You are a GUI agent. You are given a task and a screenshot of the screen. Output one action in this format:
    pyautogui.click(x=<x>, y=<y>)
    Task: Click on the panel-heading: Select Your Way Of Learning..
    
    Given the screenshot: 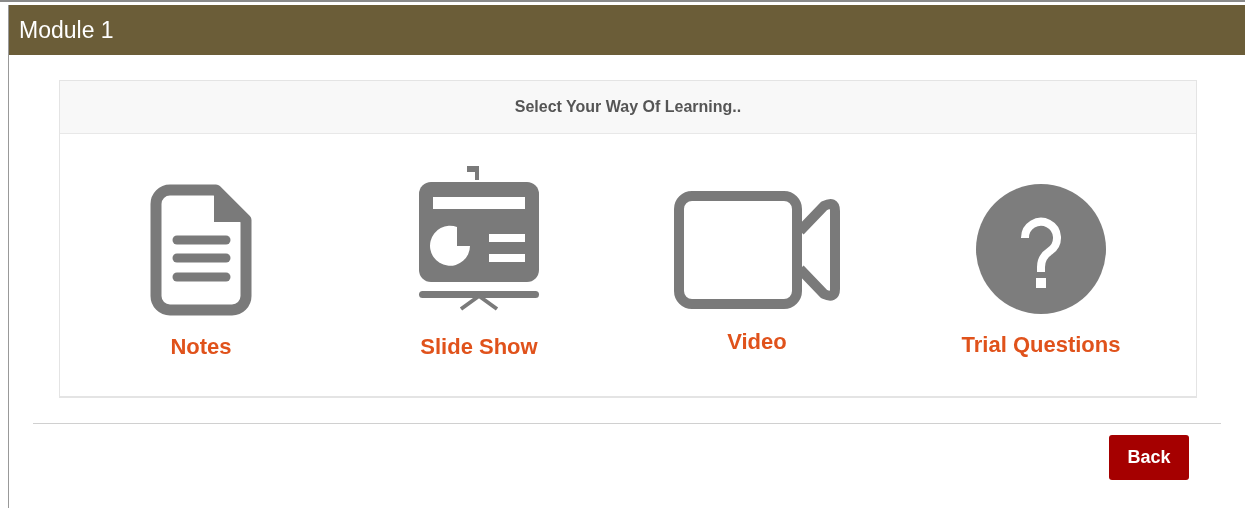 What is the action you would take?
    pyautogui.click(x=628, y=107)
    